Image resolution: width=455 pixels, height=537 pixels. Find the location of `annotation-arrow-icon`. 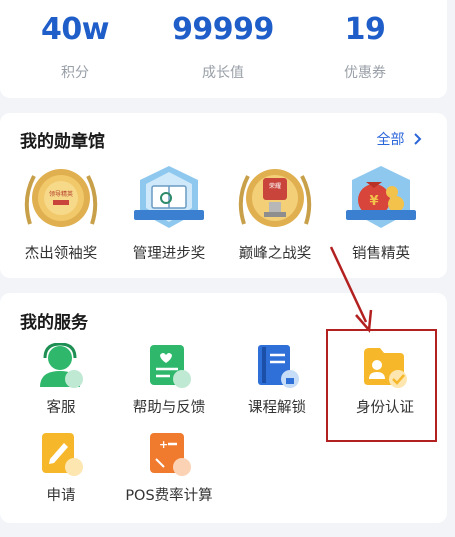

annotation-arrow-icon is located at coordinates (351, 290).